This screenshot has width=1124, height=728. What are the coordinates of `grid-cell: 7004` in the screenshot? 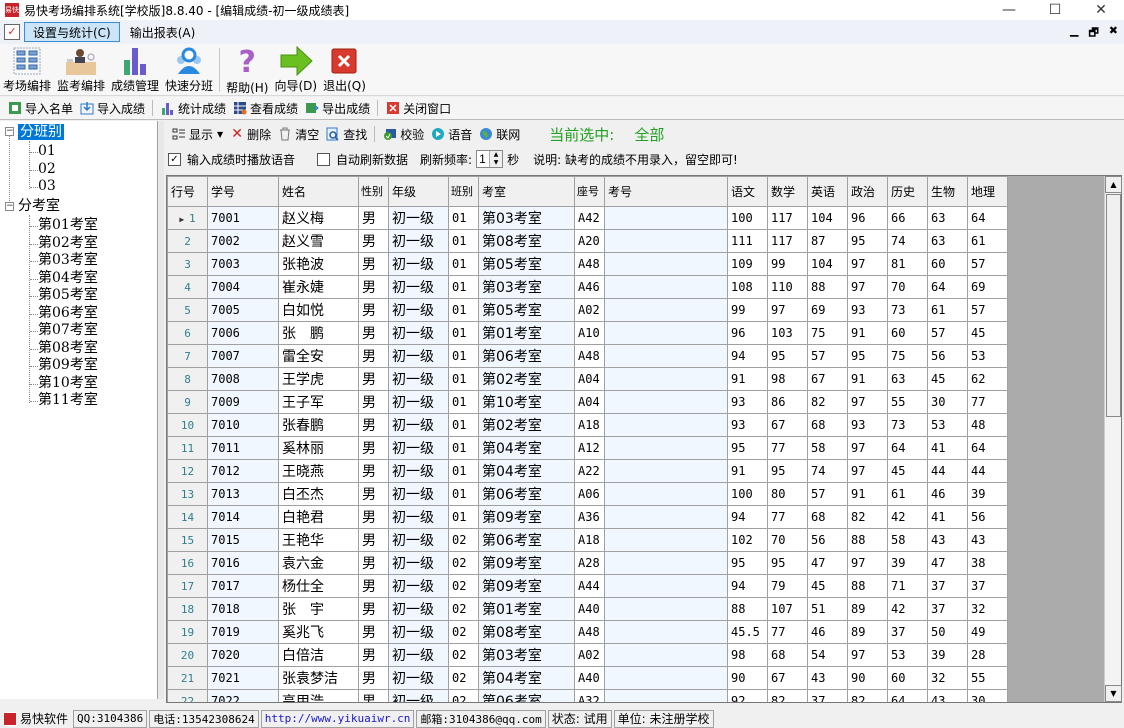 It's located at (243, 287).